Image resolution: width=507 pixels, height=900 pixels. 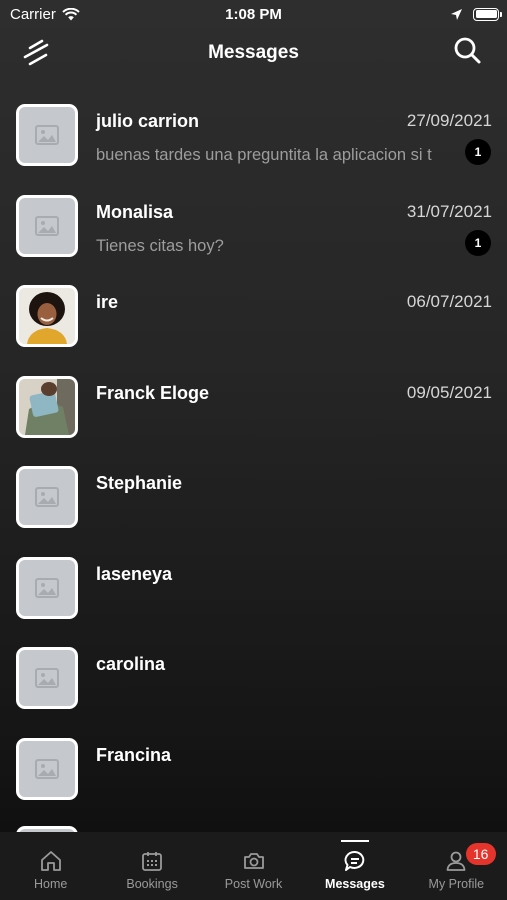 I want to click on message-date: 31/07/2021, so click(x=449, y=211).